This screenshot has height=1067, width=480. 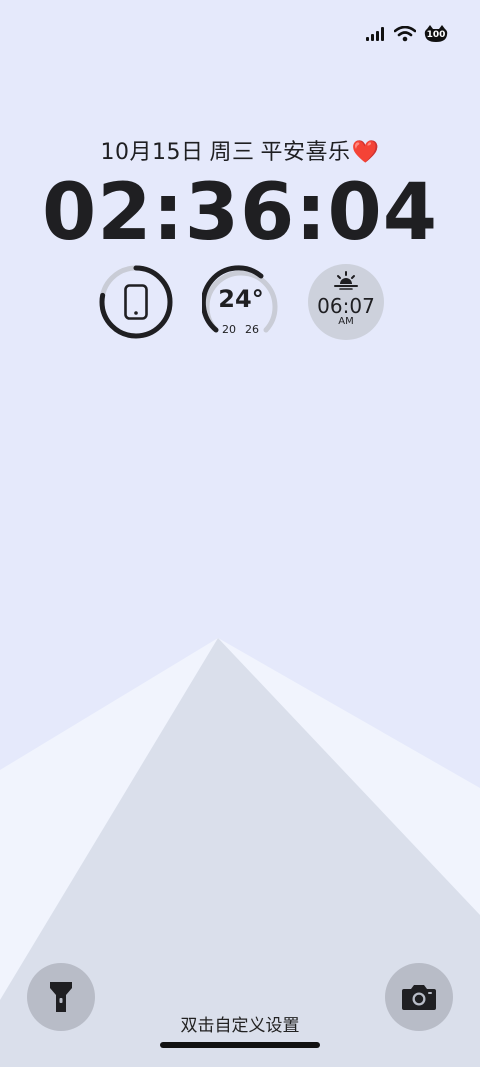 I want to click on greeting-text: 平安喜乐, so click(x=305, y=152).